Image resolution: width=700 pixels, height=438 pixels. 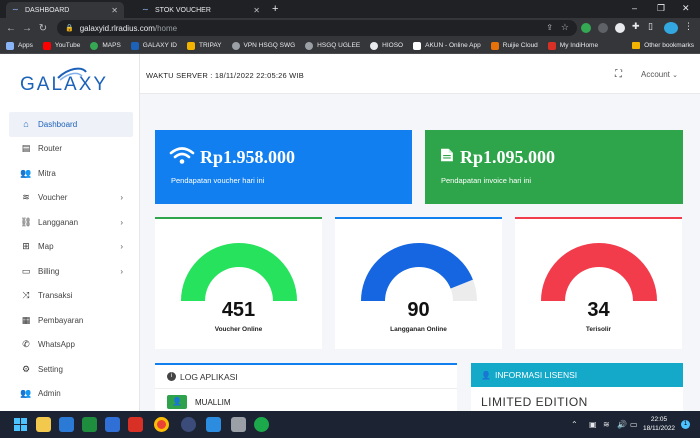 What do you see at coordinates (213, 424) in the screenshot?
I see `edge-icon` at bounding box center [213, 424].